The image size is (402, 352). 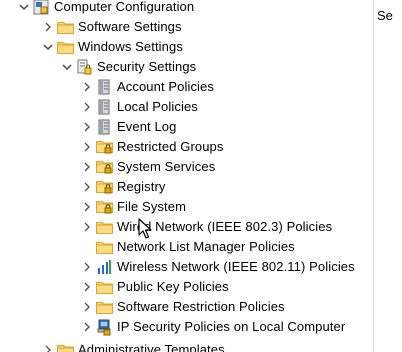 What do you see at coordinates (151, 347) in the screenshot?
I see `tree-item-label: Administrative Templates` at bounding box center [151, 347].